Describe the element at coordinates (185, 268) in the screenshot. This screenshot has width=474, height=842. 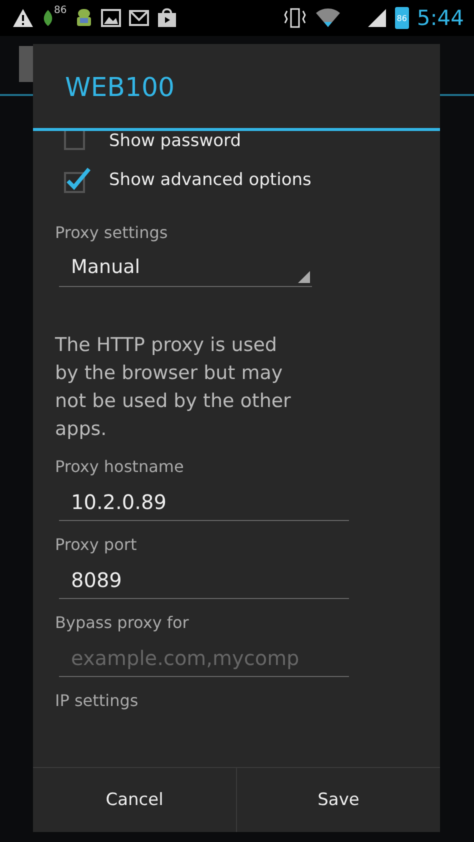
I see `proxy-dropdown: Manual` at that location.